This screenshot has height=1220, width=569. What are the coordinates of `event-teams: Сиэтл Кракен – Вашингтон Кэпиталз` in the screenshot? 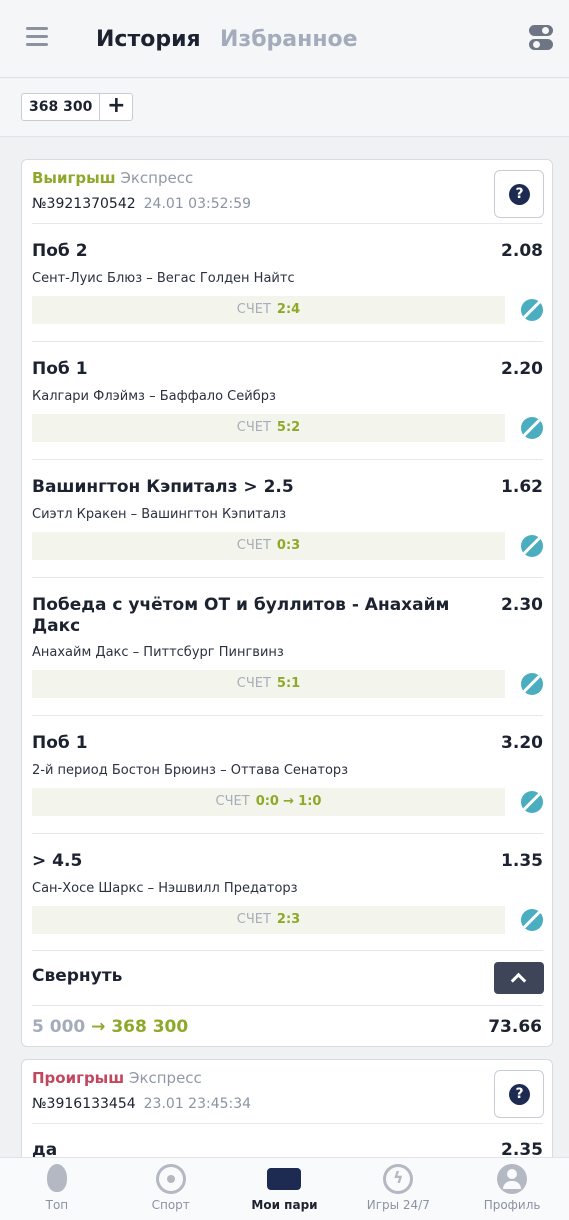 It's located at (159, 514).